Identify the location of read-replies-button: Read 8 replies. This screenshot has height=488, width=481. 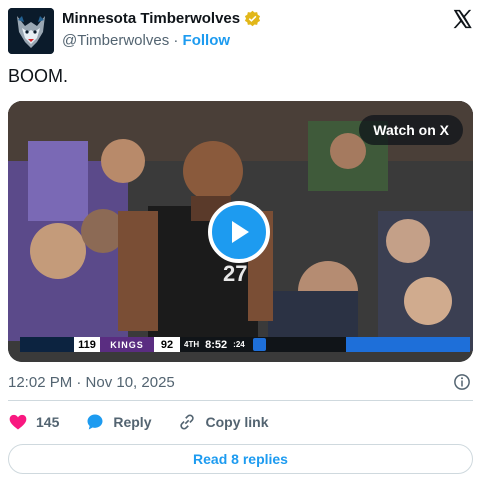
(240, 459).